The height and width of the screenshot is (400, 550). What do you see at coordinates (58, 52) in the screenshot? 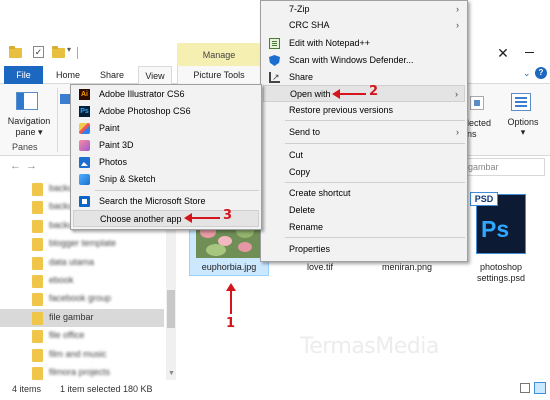
I see `new-folder-quick-icon` at bounding box center [58, 52].